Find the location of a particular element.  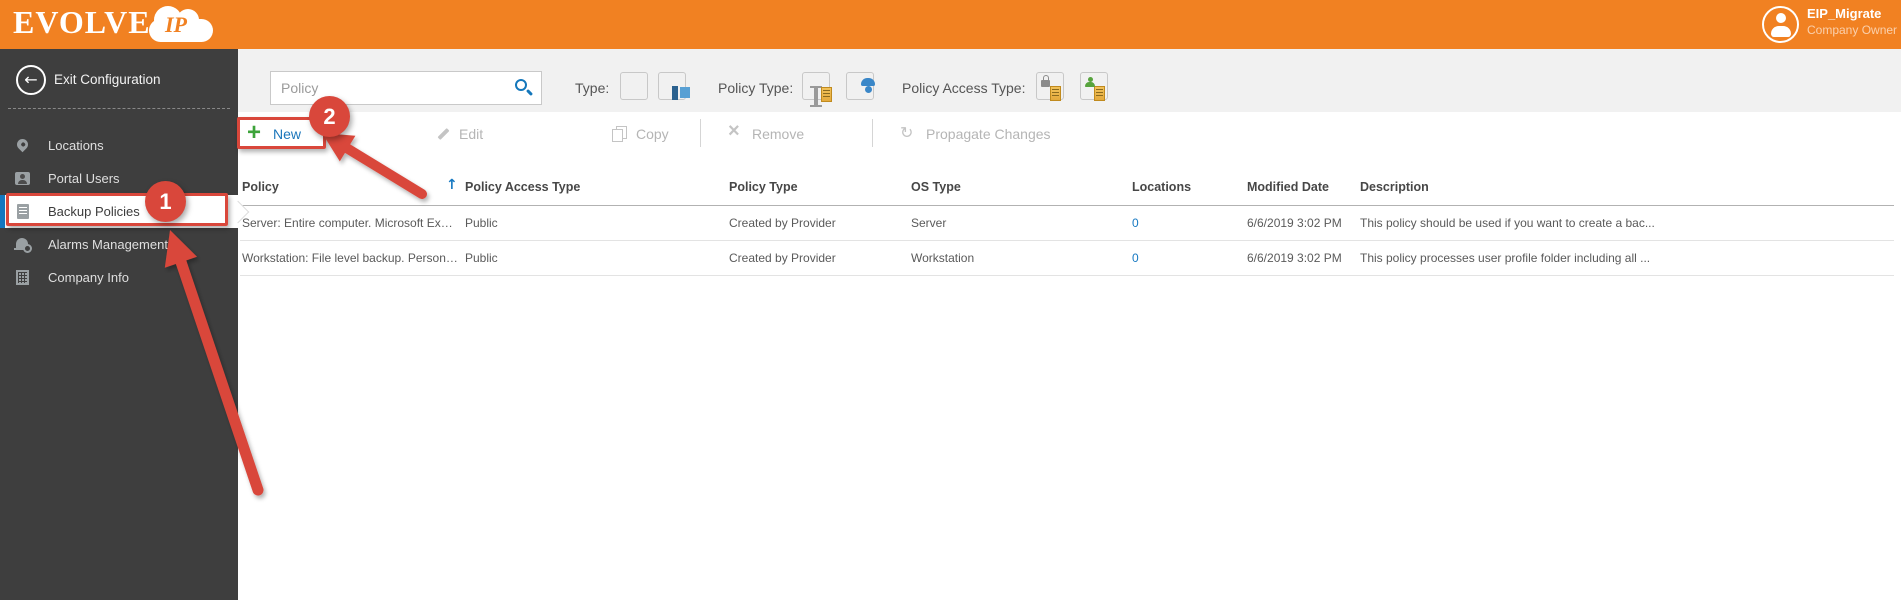

search-box is located at coordinates (406, 88).